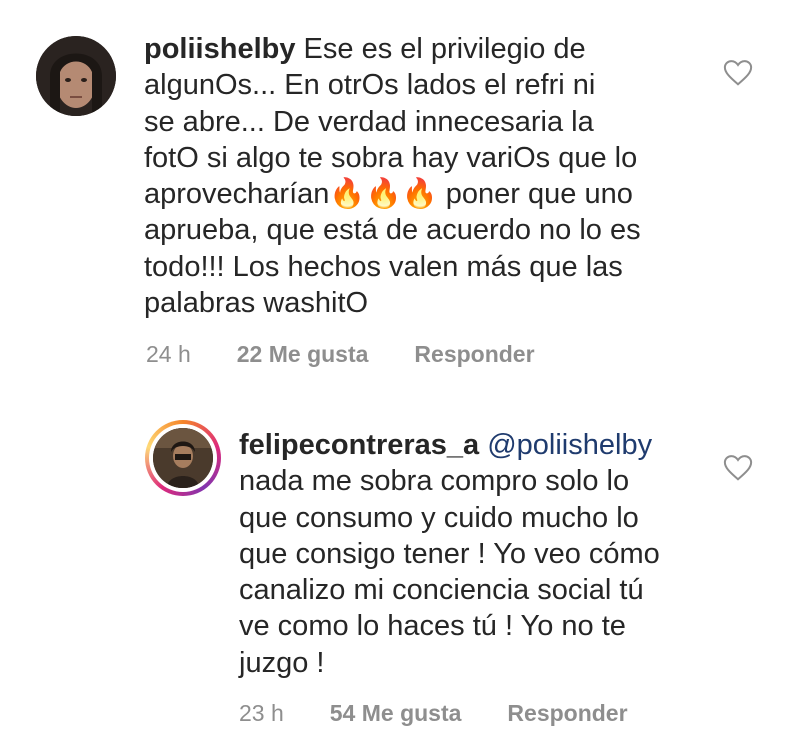 Image resolution: width=800 pixels, height=745 pixels. I want to click on comment-username: felipecontreras_a, so click(359, 445).